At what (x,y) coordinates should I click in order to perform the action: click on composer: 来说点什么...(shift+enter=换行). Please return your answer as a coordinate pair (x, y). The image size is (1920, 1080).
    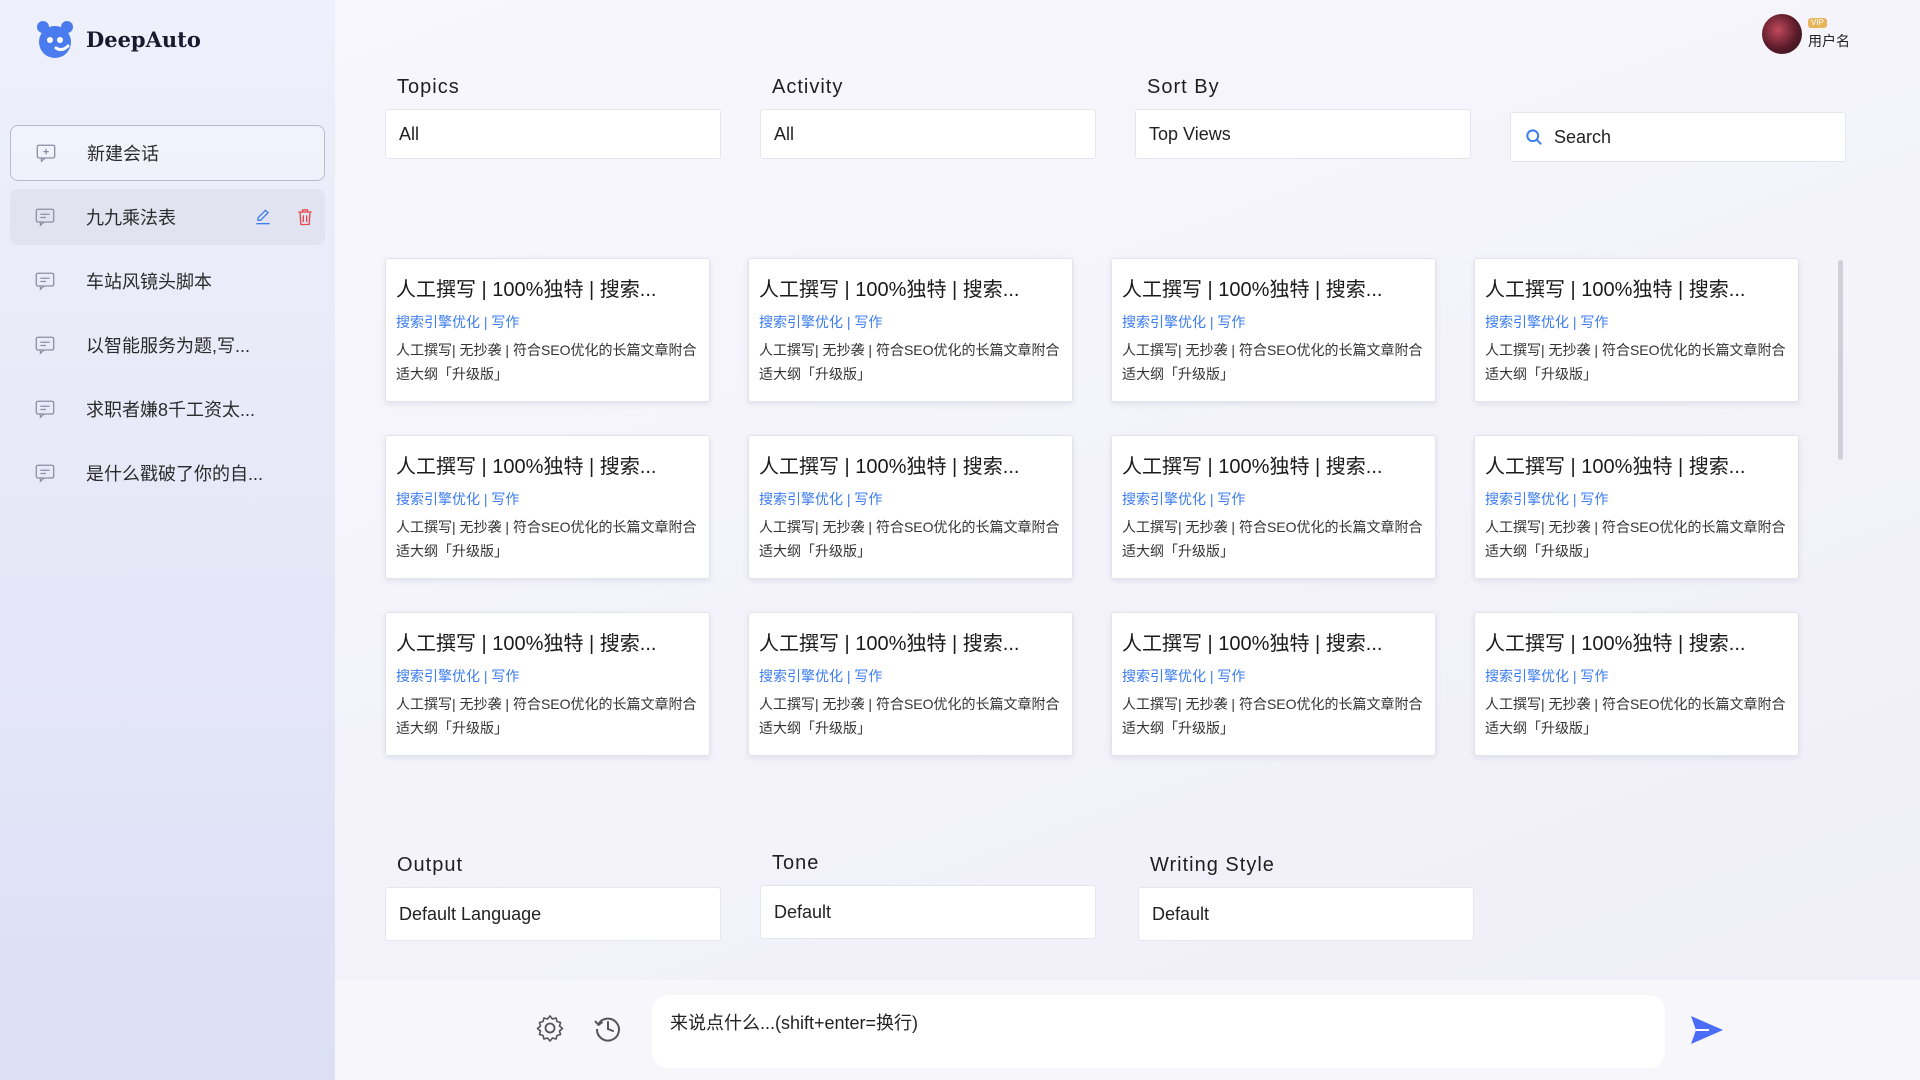
    Looking at the image, I should click on (1127, 1030).